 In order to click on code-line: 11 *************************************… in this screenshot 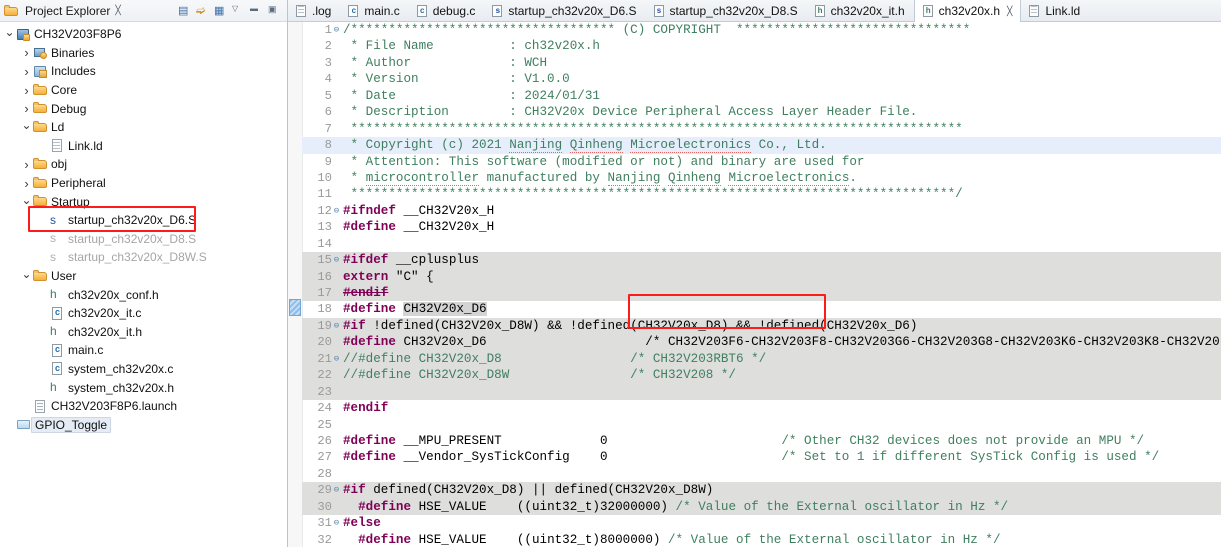, I will do `click(761, 194)`.